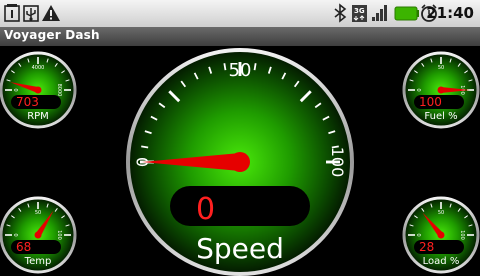  Describe the element at coordinates (51, 13) in the screenshot. I see `warning-icon` at that location.